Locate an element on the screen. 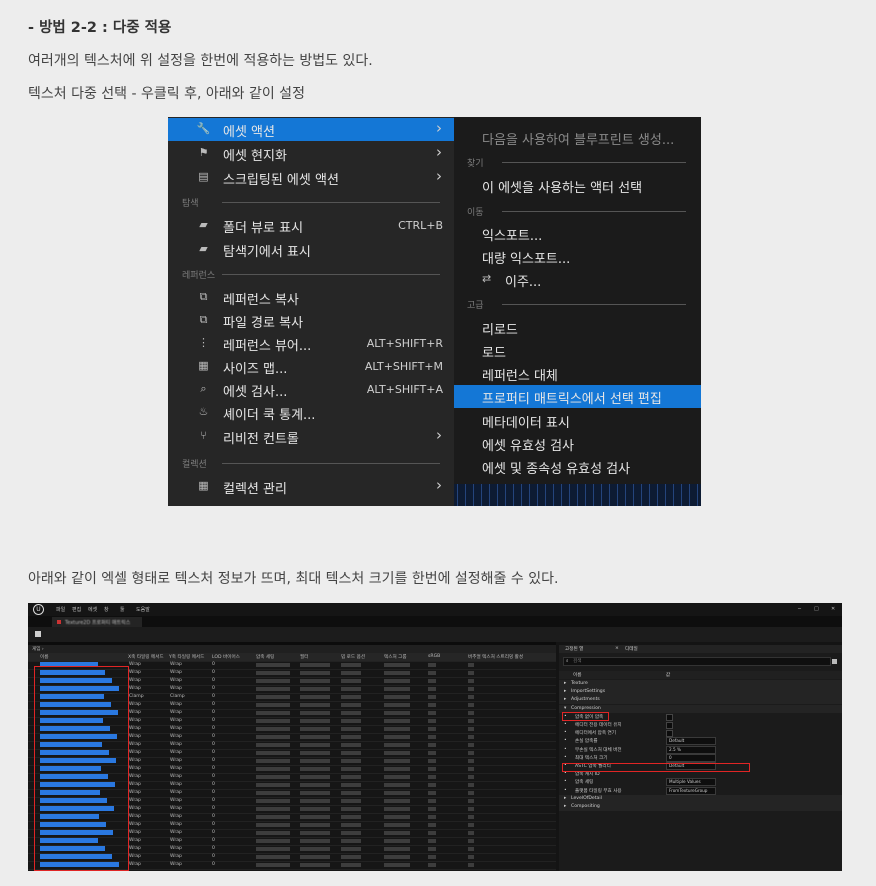 Image resolution: width=876 pixels, height=886 pixels. column-header: X축 타일링 메서드 is located at coordinates (146, 657).